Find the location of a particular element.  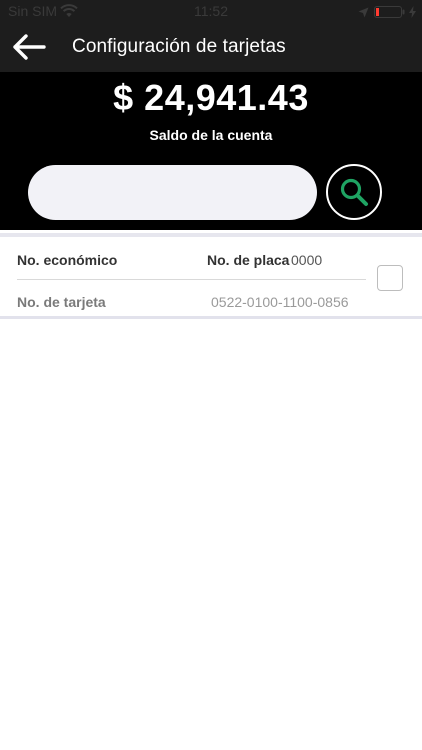

page-title: Configuración de tarjetas is located at coordinates (179, 46).